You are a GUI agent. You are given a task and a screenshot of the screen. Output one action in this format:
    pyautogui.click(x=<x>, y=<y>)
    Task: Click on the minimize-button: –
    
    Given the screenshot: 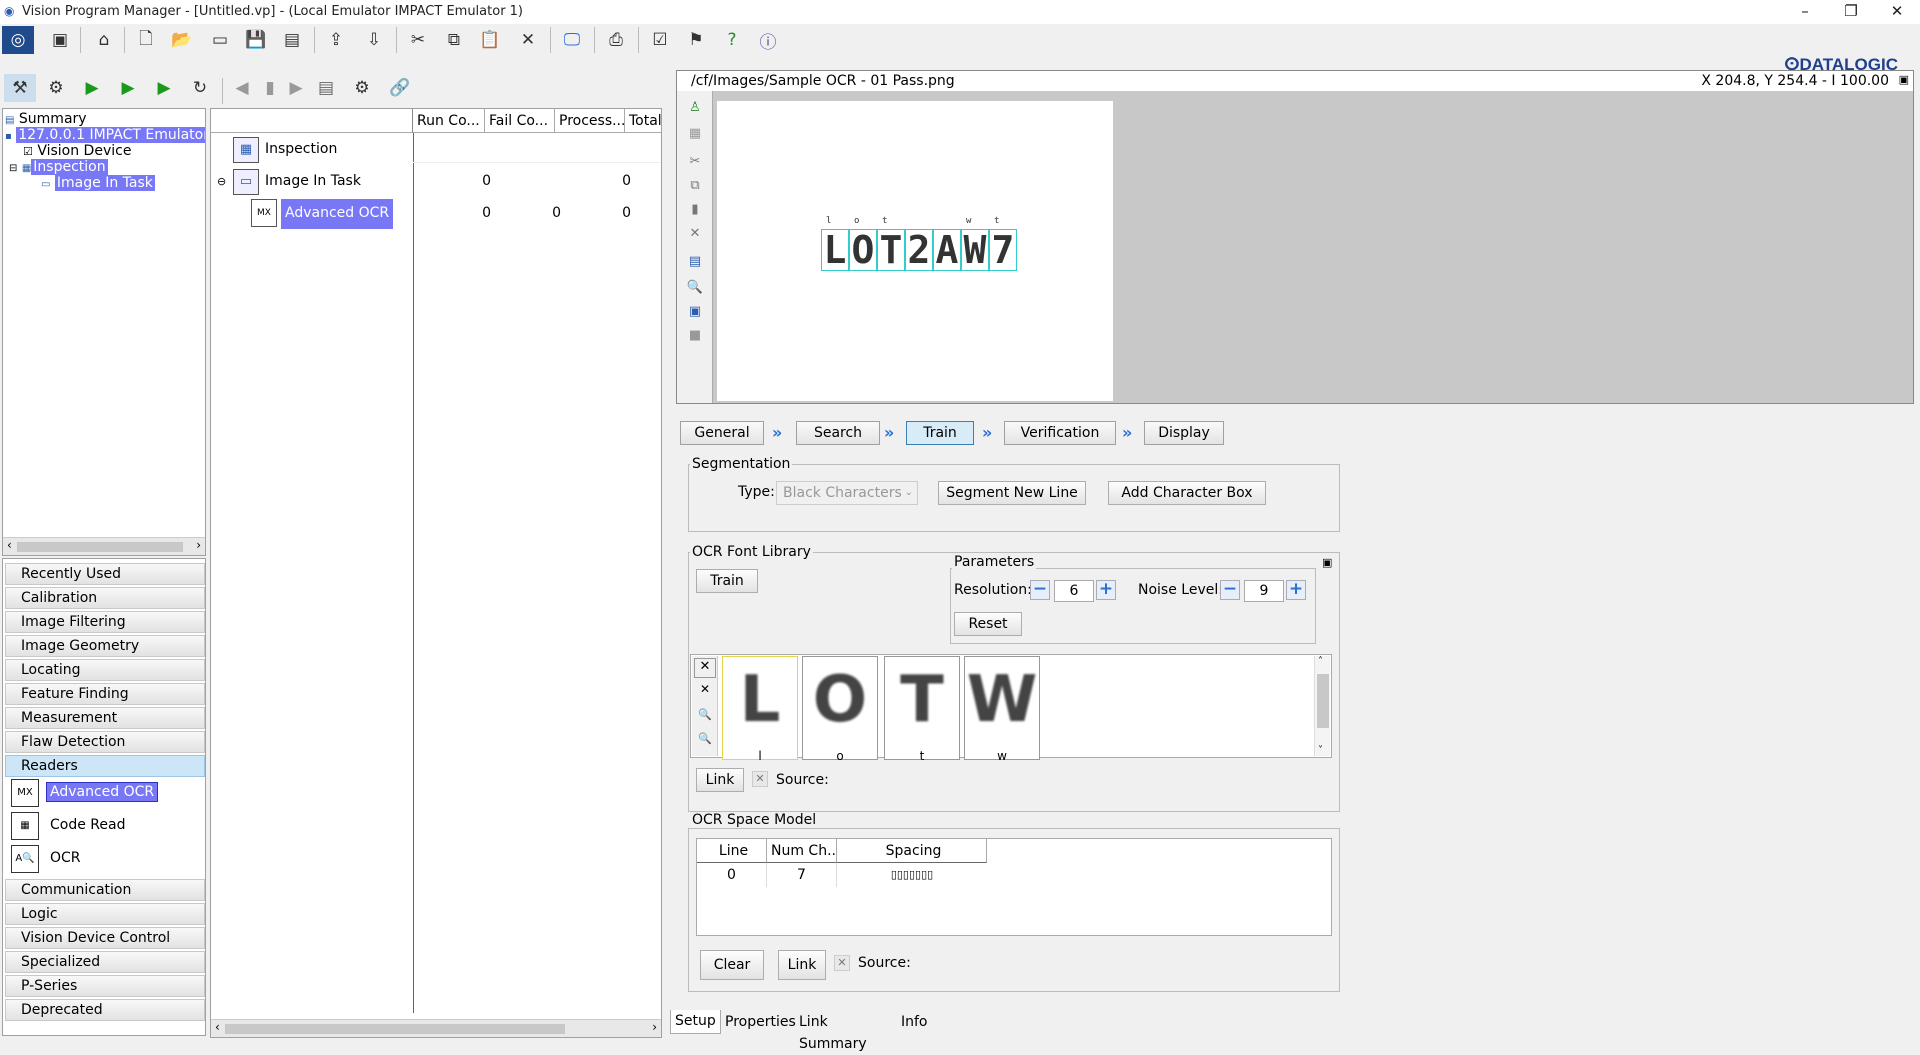 What is the action you would take?
    pyautogui.click(x=1805, y=12)
    